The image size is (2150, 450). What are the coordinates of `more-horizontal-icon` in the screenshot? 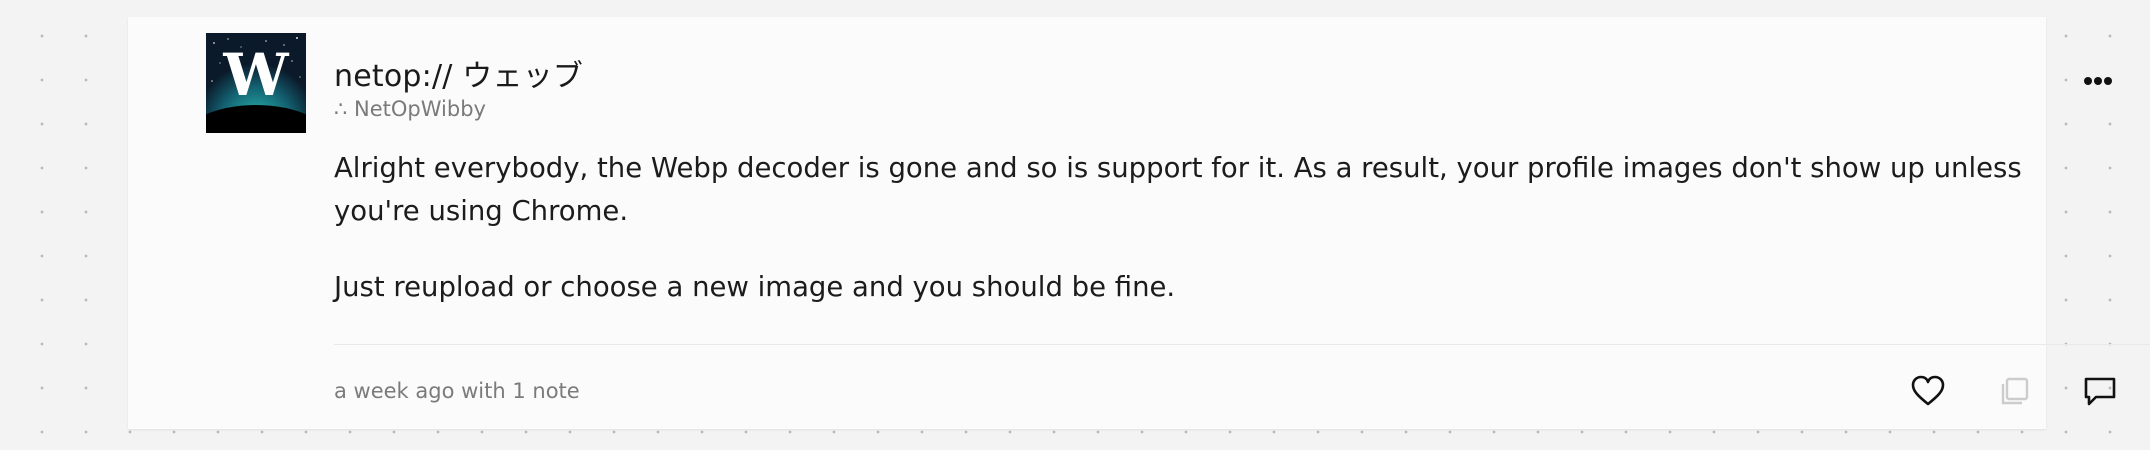 It's located at (2098, 81).